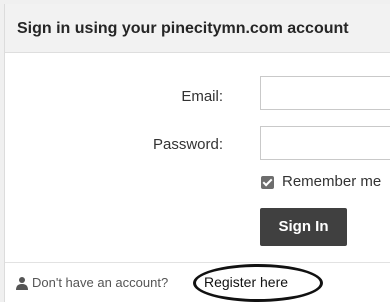  I want to click on user-icon, so click(22, 283).